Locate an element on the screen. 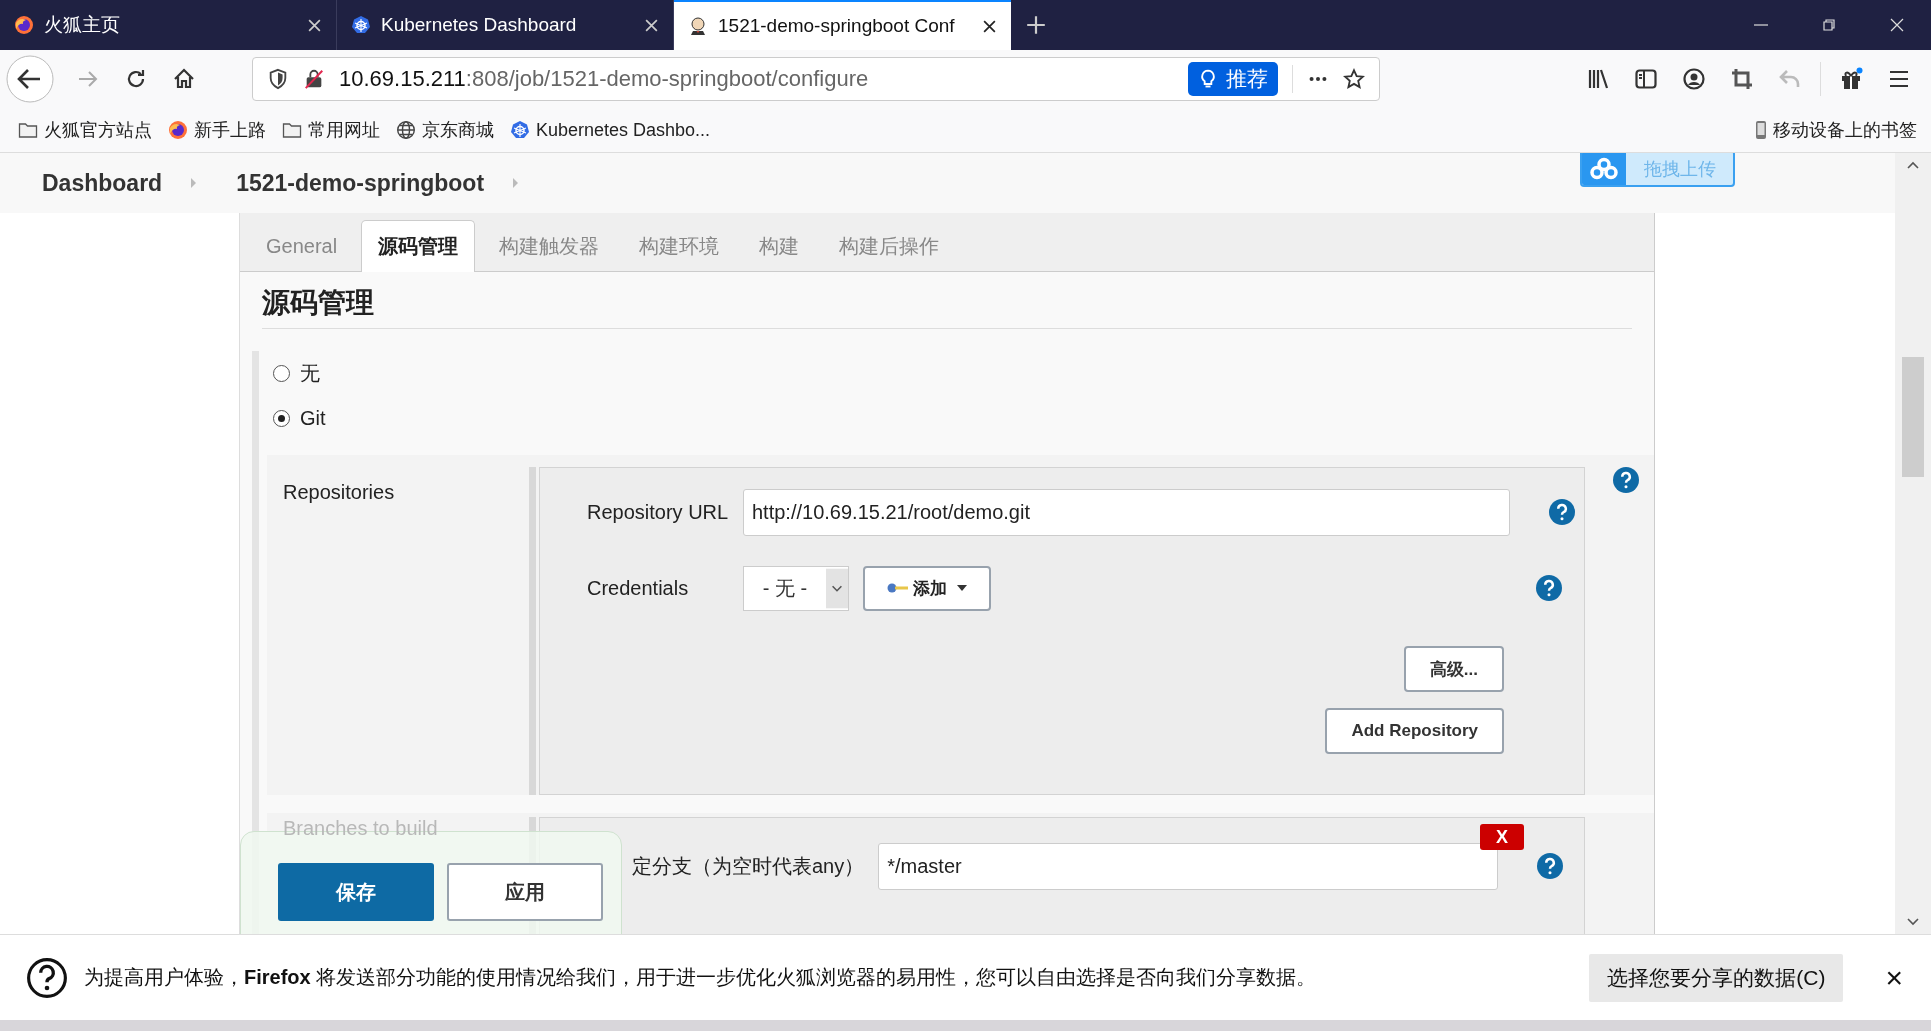 Image resolution: width=1931 pixels, height=1031 pixels. restore-icon is located at coordinates (1829, 25).